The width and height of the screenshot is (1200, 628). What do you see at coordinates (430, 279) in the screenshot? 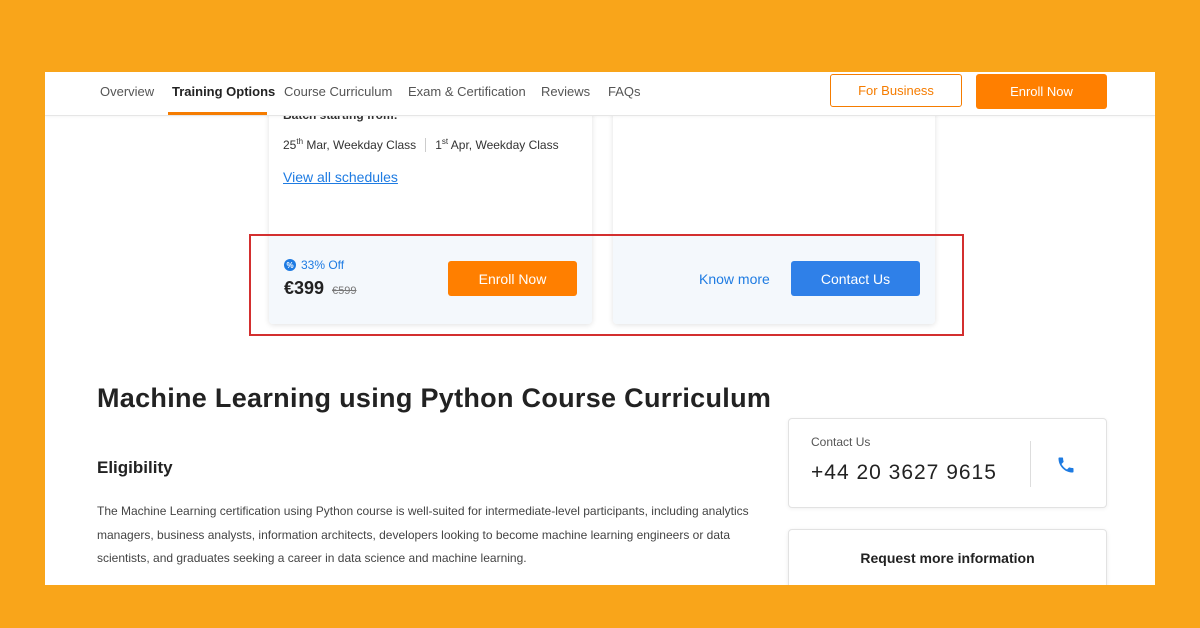
I see `card-footer-pricing: % 33% Off €399 €599 Enroll Now` at bounding box center [430, 279].